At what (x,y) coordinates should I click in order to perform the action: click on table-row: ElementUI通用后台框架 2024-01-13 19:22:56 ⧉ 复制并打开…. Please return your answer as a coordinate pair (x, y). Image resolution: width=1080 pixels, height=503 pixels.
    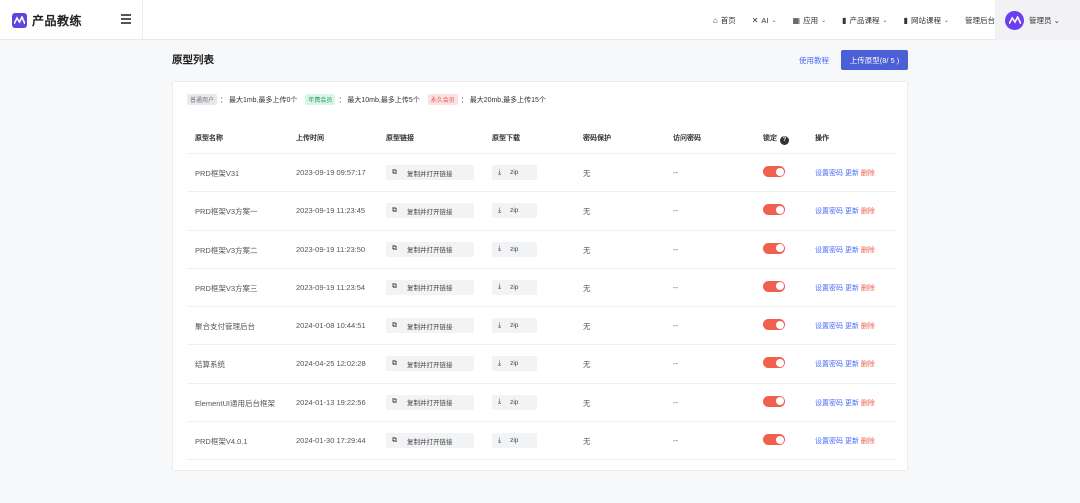
    Looking at the image, I should click on (542, 403).